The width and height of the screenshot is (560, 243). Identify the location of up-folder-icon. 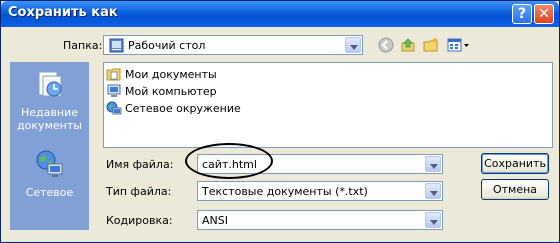
(408, 45).